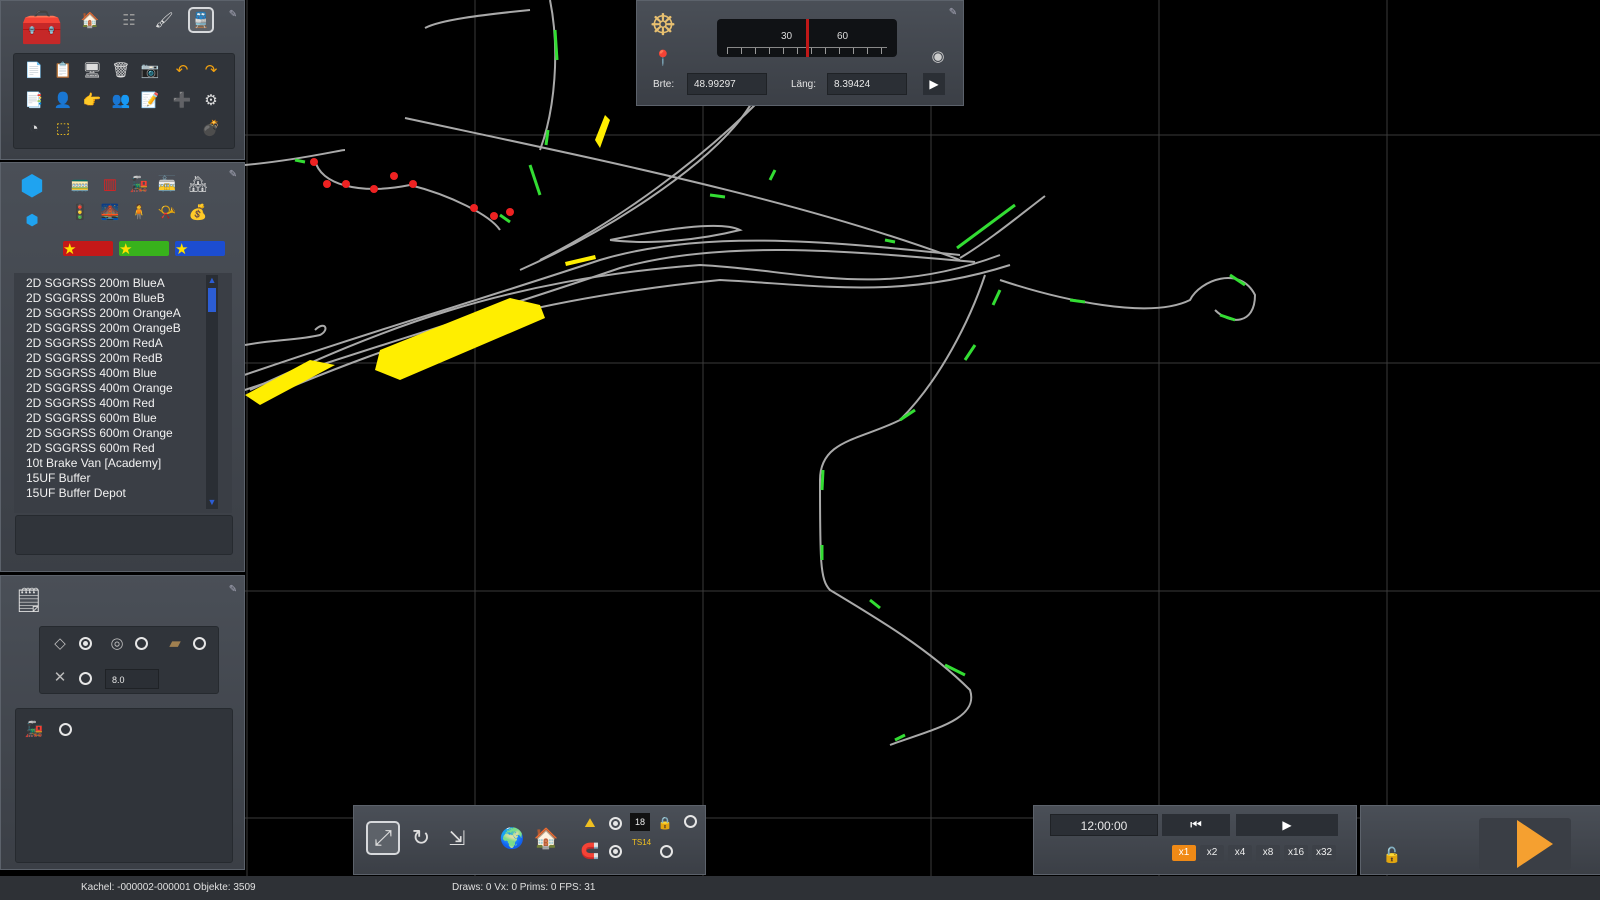 The width and height of the screenshot is (1600, 900). Describe the element at coordinates (92, 70) in the screenshot. I see `monitor-icon: 🖥` at that location.